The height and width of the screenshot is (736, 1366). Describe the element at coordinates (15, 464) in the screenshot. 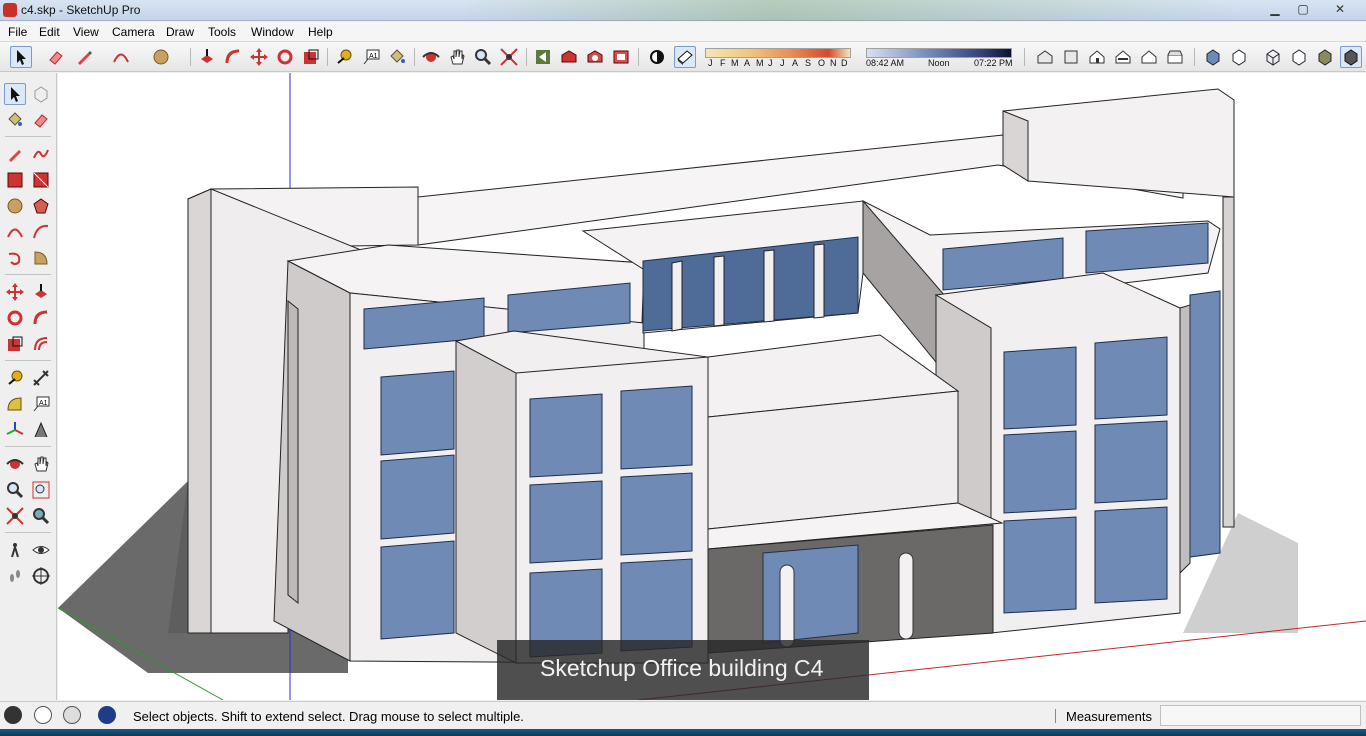

I see `orbit-button` at that location.